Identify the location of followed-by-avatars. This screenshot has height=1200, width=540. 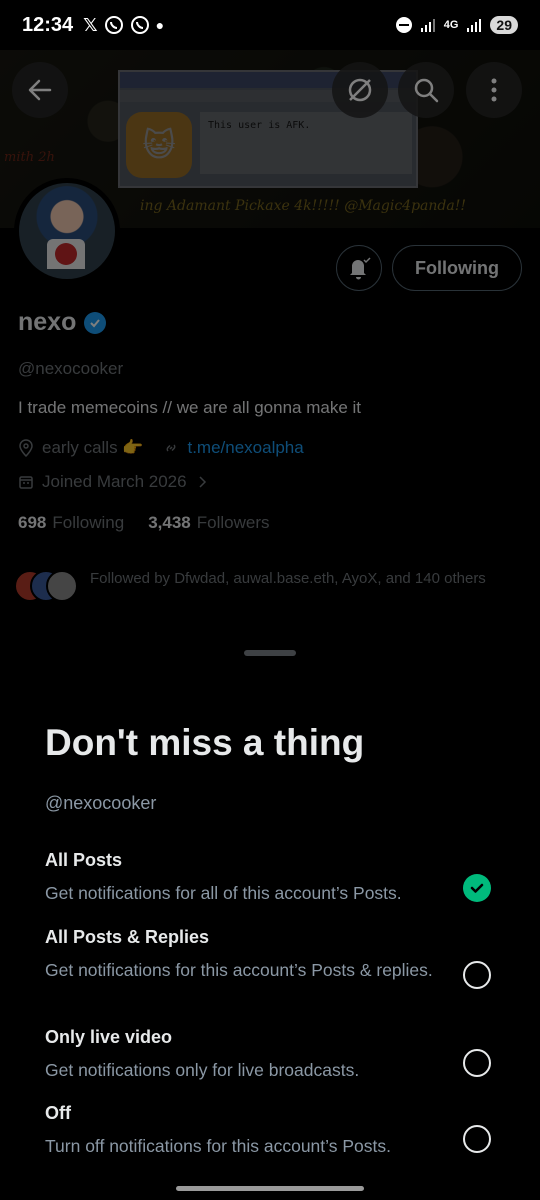
(47, 586).